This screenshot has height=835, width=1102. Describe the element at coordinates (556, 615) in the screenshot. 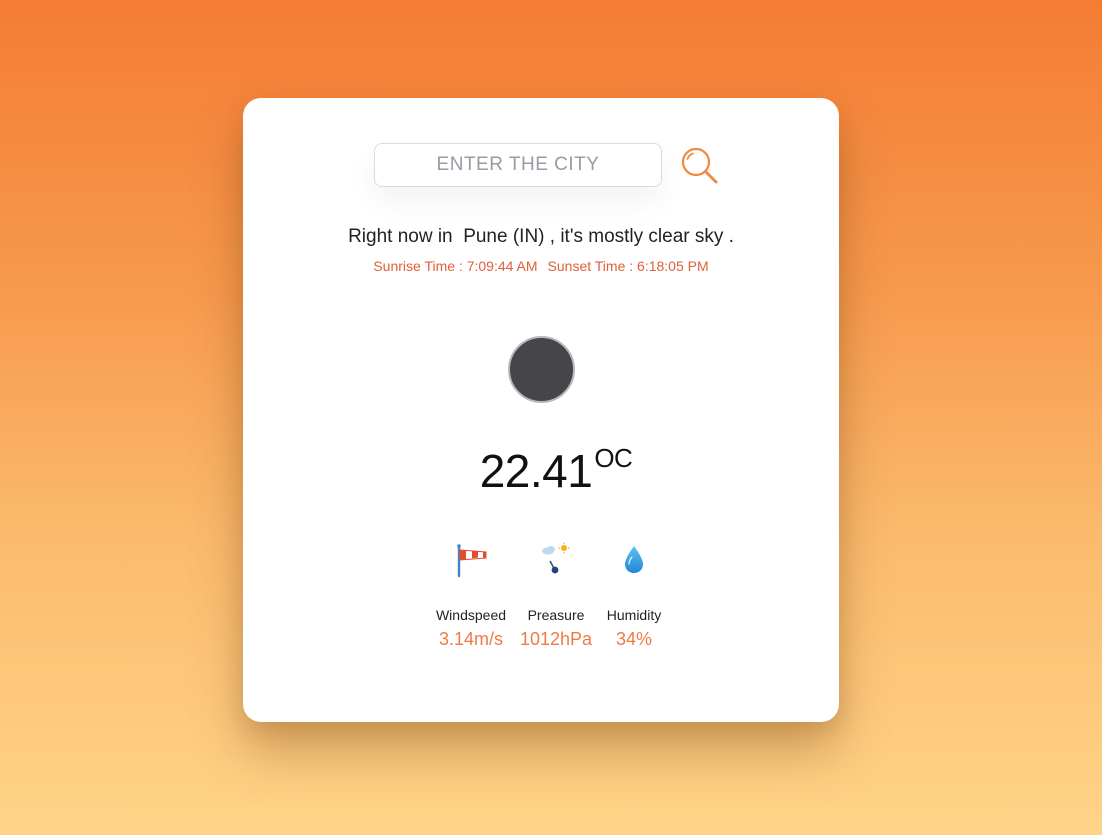

I see `stat-label: Preasure` at that location.